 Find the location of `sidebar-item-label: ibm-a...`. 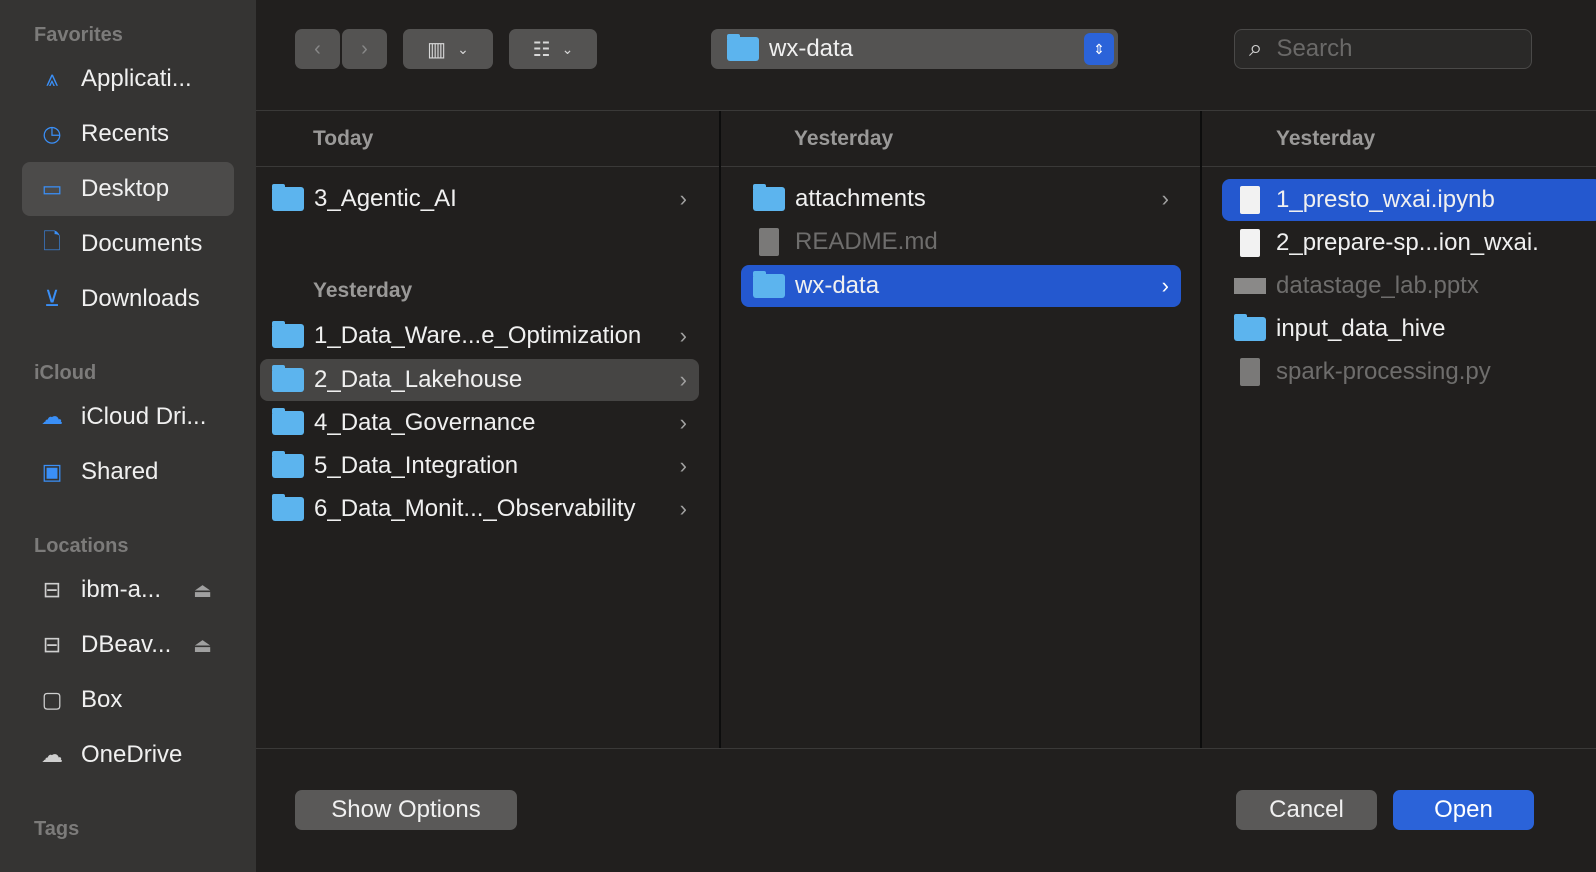

sidebar-item-label: ibm-a... is located at coordinates (121, 589).